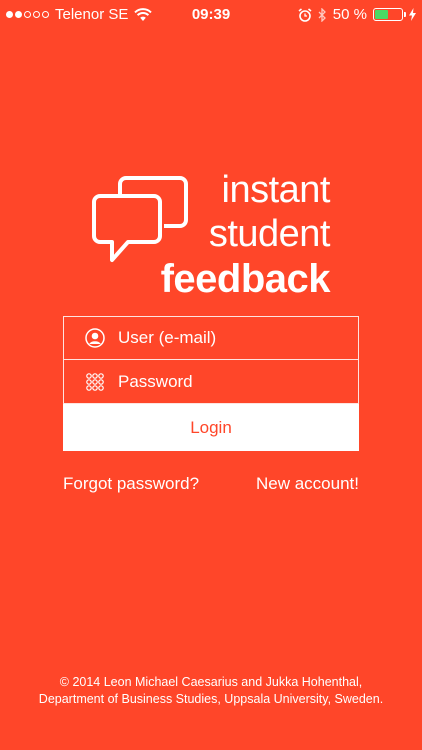 This screenshot has height=750, width=422. Describe the element at coordinates (381, 14) in the screenshot. I see `battery-fill` at that location.